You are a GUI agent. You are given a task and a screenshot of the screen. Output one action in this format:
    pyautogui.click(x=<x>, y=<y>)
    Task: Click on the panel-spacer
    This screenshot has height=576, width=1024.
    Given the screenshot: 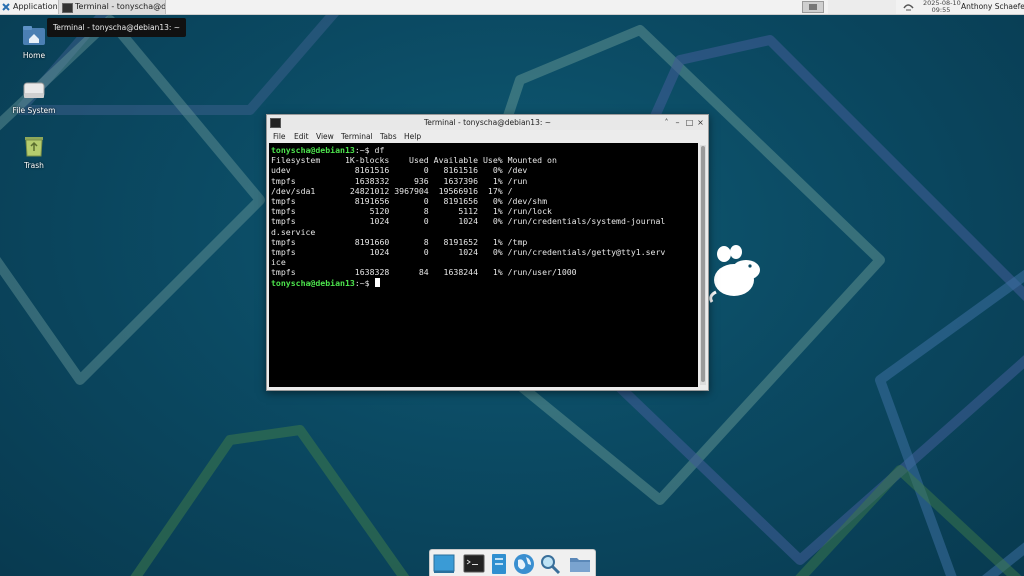 What is the action you would take?
    pyautogui.click(x=862, y=7)
    